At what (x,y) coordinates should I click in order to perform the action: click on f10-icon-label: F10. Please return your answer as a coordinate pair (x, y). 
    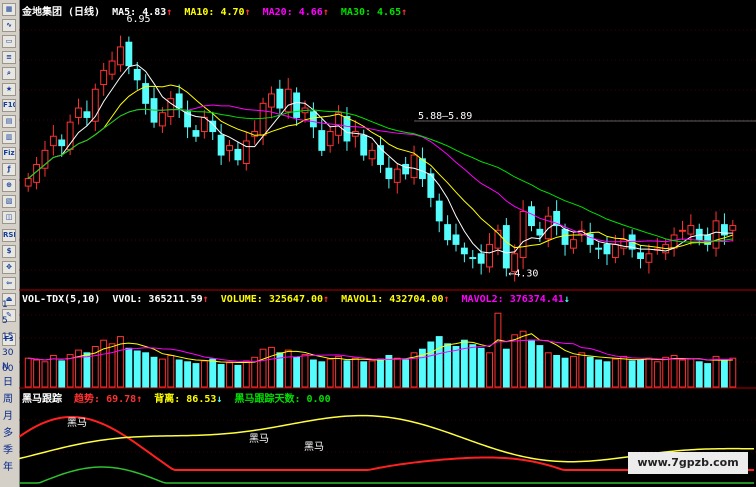
    Looking at the image, I should click on (9, 105).